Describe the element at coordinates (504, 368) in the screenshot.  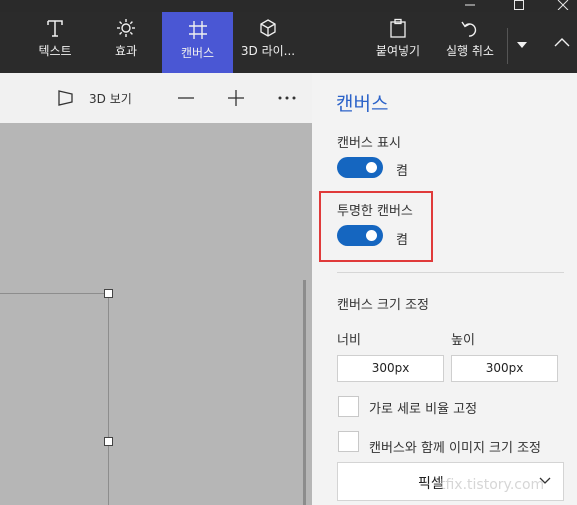
I see `height-input: 300px` at that location.